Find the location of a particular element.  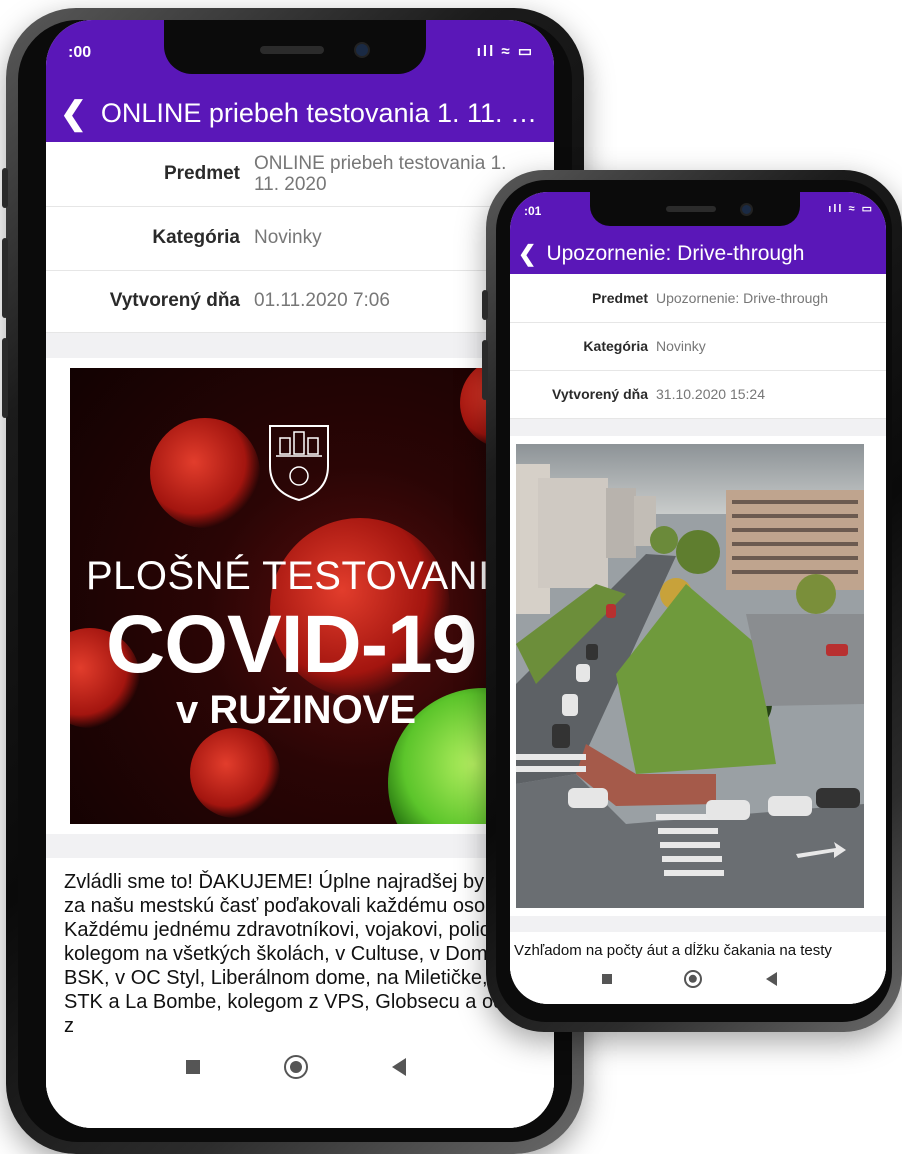

detail-value: ONLINE priebeh testovania 1. 11. 2020 is located at coordinates (380, 174).